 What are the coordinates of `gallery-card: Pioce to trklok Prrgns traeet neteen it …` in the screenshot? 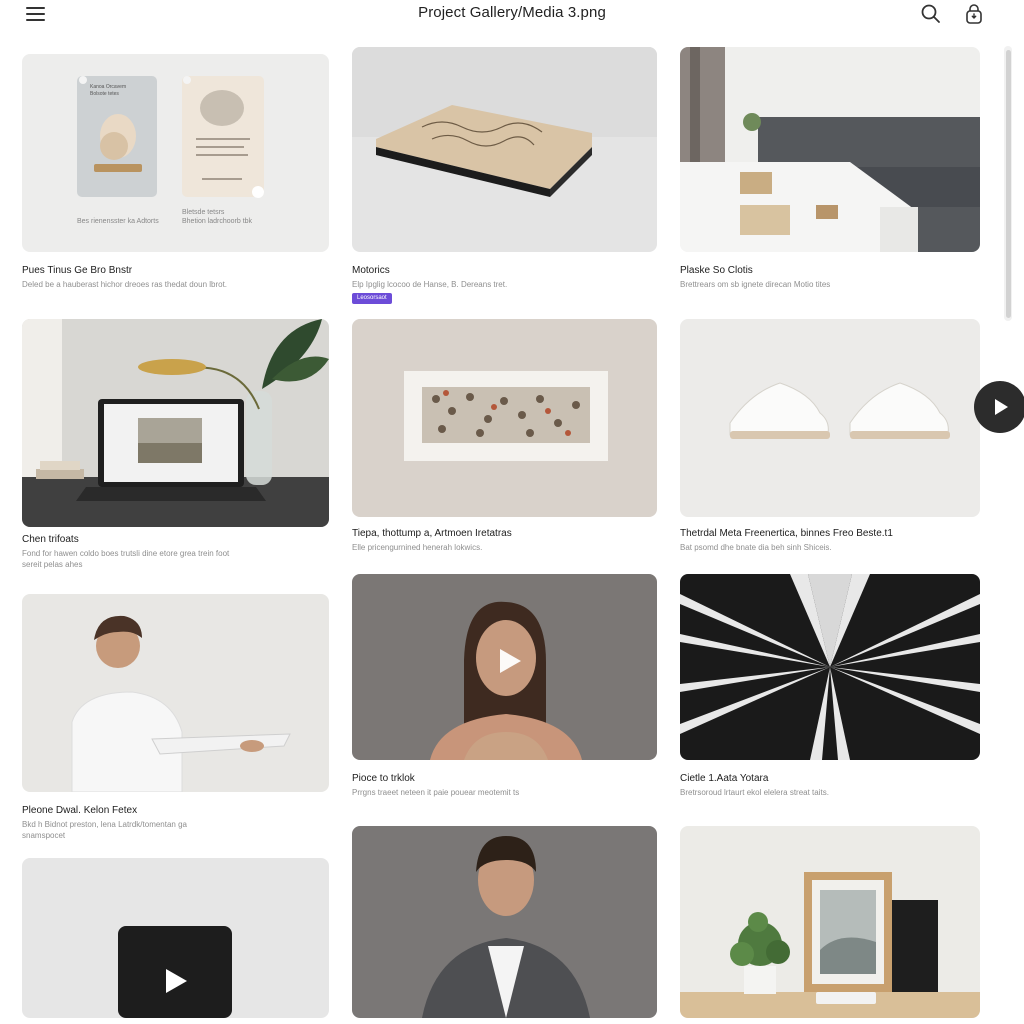 It's located at (504, 689).